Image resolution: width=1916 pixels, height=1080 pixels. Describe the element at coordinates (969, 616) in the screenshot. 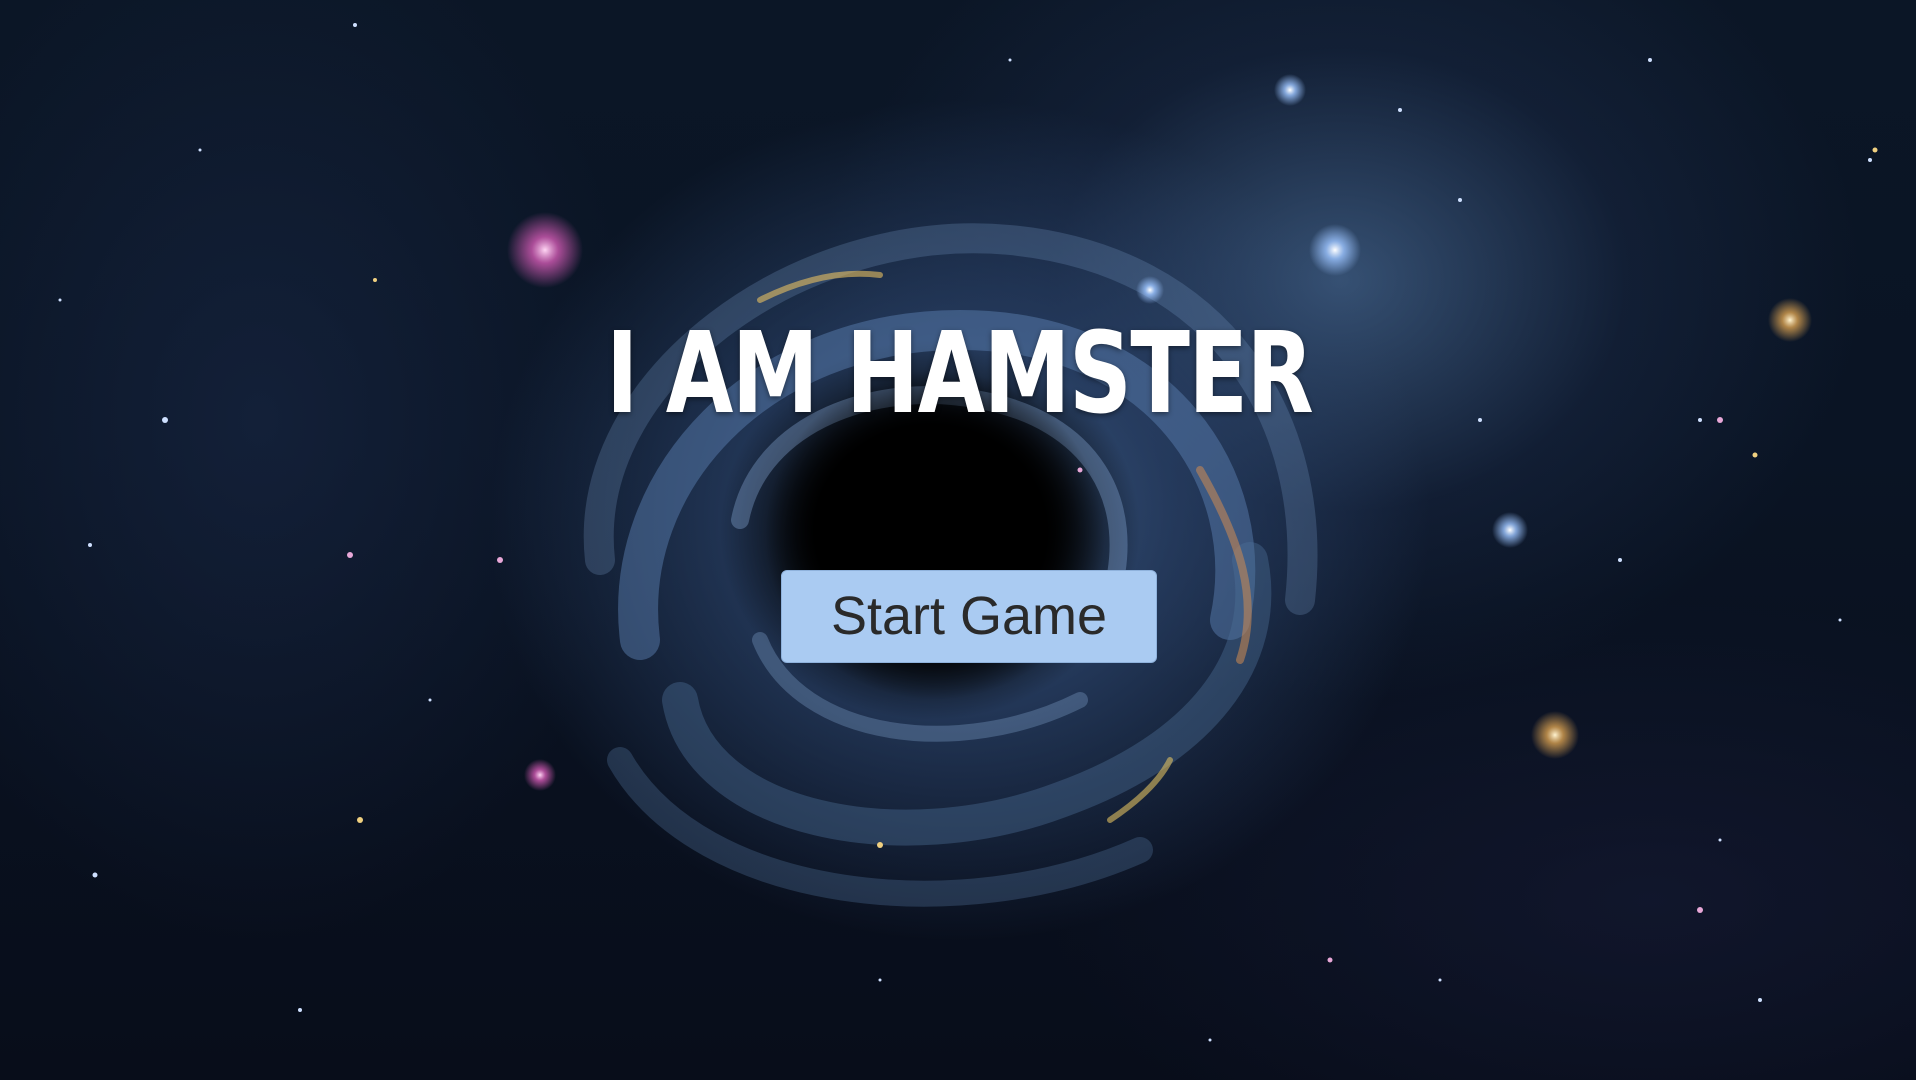

I see `start-game-button: Start Game` at that location.